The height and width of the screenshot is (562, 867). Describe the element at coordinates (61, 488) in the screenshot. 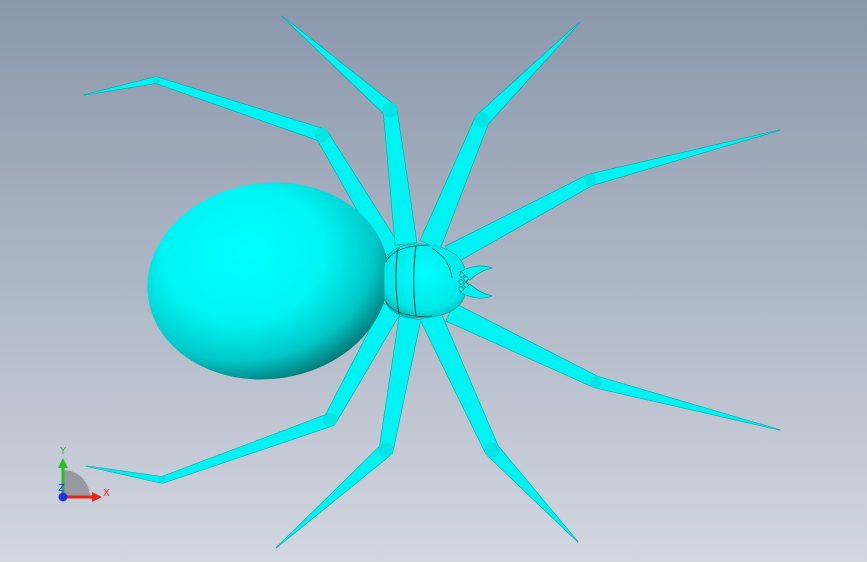

I see `triad-z-label: Z` at that location.